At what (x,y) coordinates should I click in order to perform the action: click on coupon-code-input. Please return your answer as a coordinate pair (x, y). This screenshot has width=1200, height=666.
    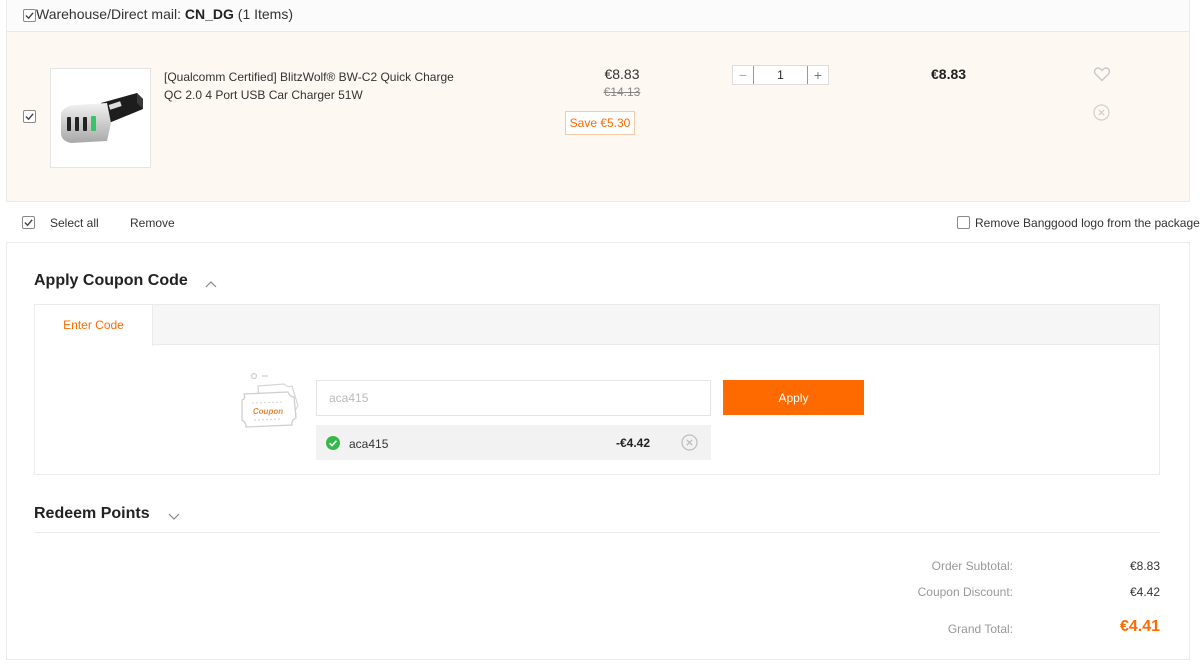
    Looking at the image, I should click on (513, 398).